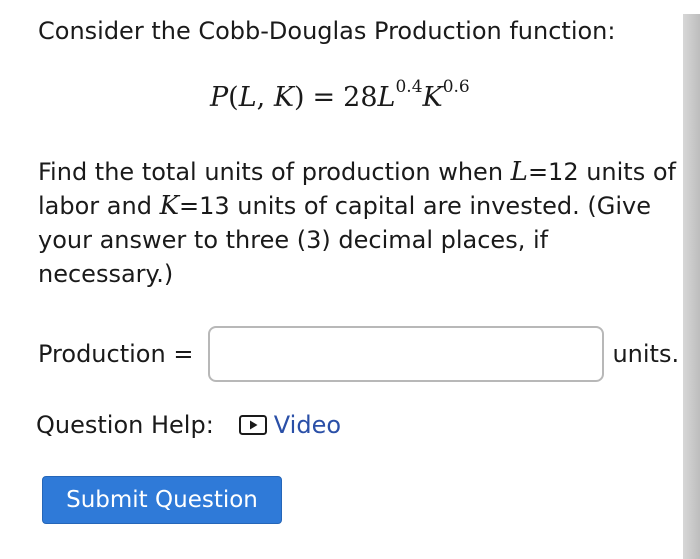 This screenshot has height=559, width=700. Describe the element at coordinates (125, 425) in the screenshot. I see `question-help-label: Question Help:` at that location.